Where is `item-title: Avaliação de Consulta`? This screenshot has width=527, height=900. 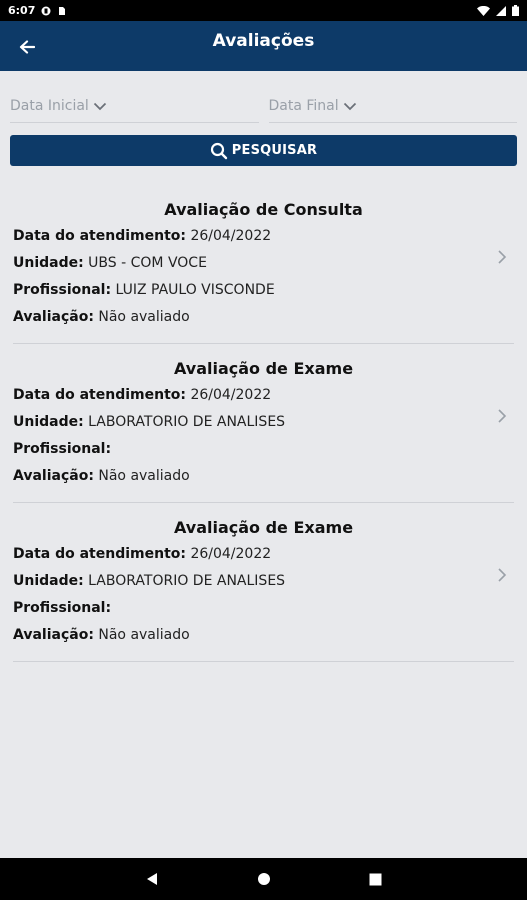
item-title: Avaliação de Consulta is located at coordinates (263, 209).